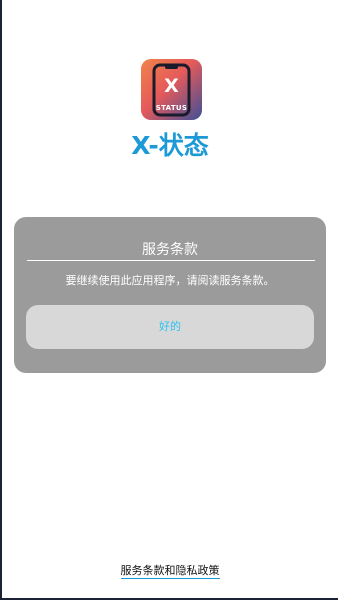 Image resolution: width=338 pixels, height=600 pixels. I want to click on terms-privacy-link-row: 服务条款和隐私政策, so click(170, 569).